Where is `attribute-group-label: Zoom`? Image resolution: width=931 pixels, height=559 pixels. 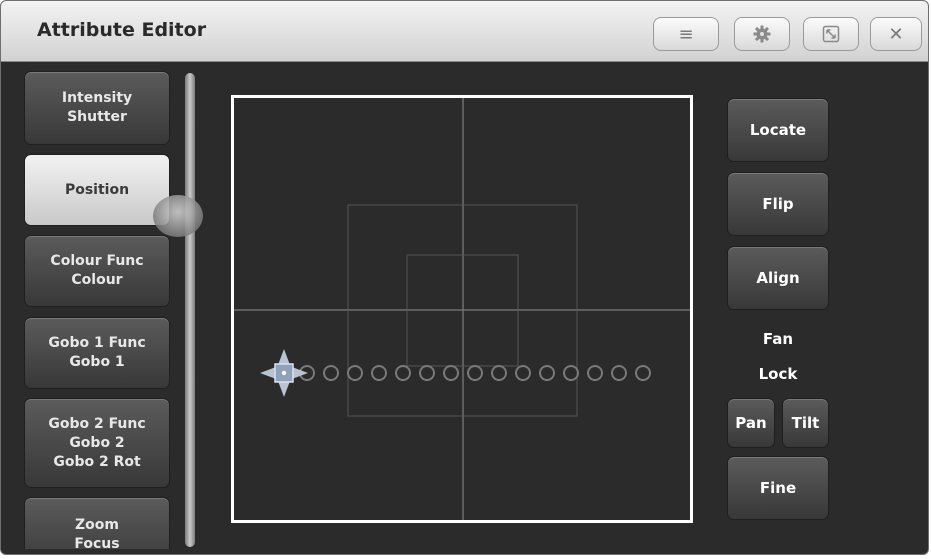
attribute-group-label: Zoom is located at coordinates (97, 525).